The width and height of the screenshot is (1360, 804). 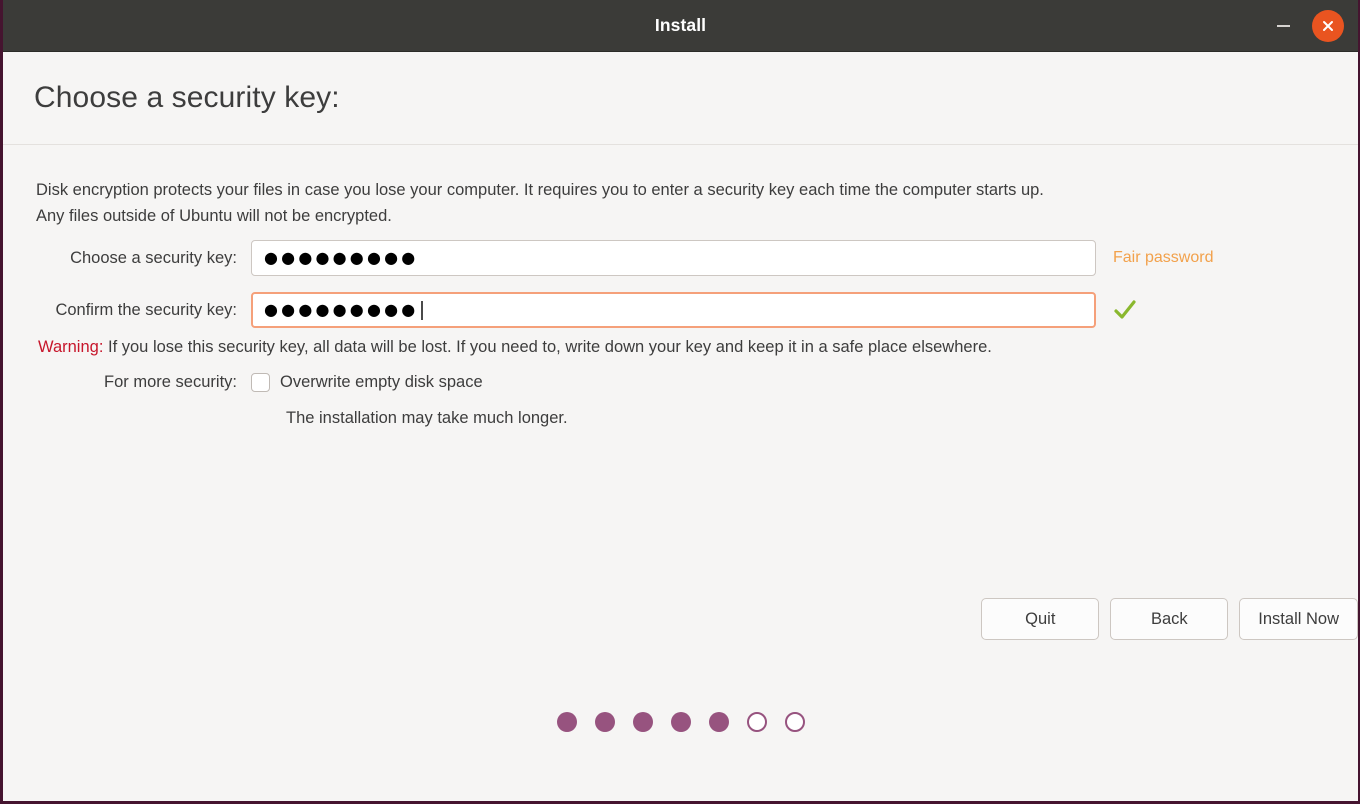 What do you see at coordinates (170, 382) in the screenshot?
I see `security-option-label: For more security:` at bounding box center [170, 382].